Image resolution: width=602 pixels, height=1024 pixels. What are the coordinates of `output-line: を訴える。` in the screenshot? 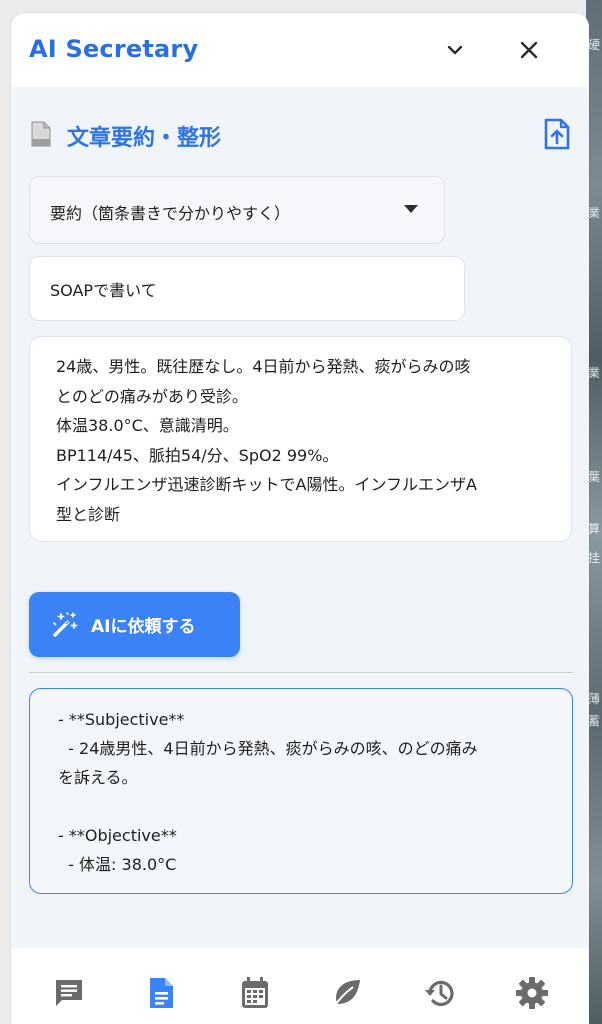 It's located at (98, 777).